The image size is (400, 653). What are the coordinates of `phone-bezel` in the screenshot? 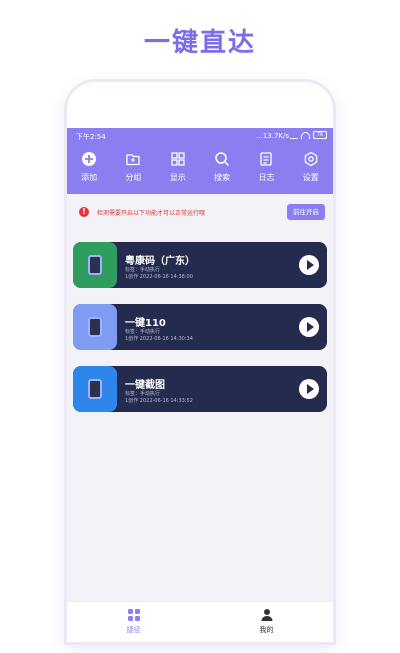 It's located at (200, 105).